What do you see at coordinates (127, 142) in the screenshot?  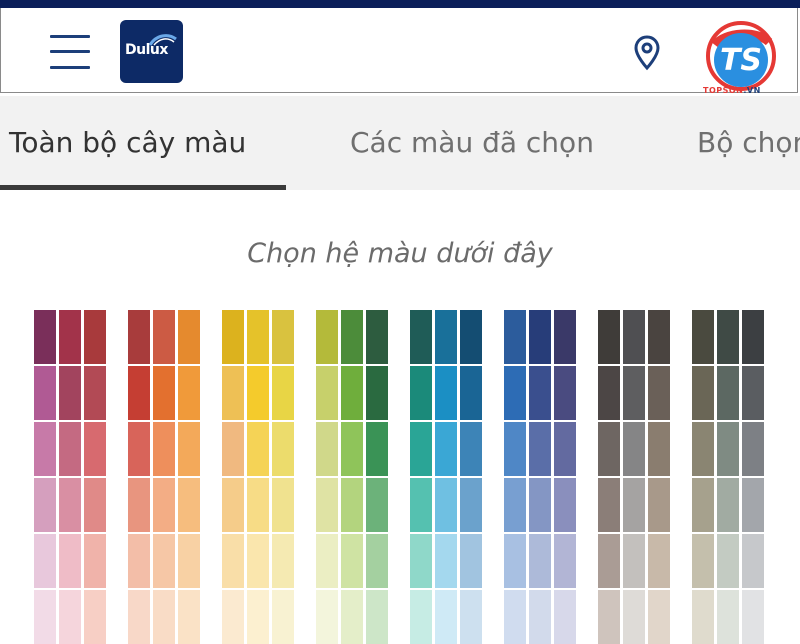 I see `tab-all-colors: Toàn bộ cây màu` at bounding box center [127, 142].